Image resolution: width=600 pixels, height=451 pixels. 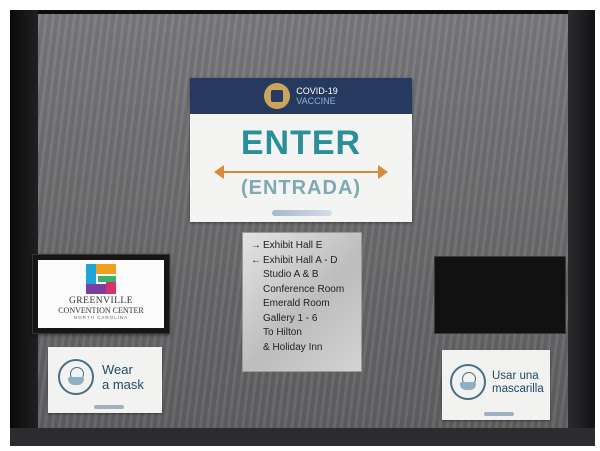 What do you see at coordinates (123, 384) in the screenshot?
I see `mask-text-line2: a mask` at bounding box center [123, 384].